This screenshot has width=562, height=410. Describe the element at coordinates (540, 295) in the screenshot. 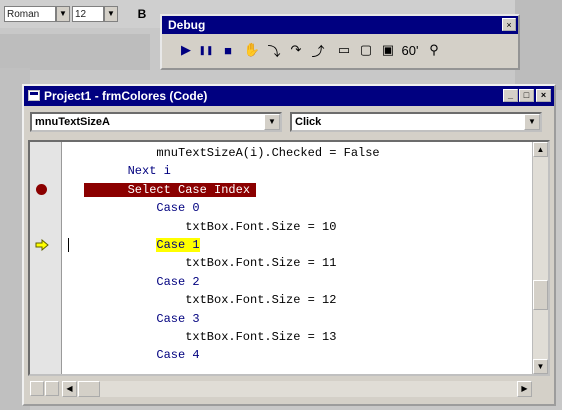

I see `vertical-scroll-thumb` at that location.